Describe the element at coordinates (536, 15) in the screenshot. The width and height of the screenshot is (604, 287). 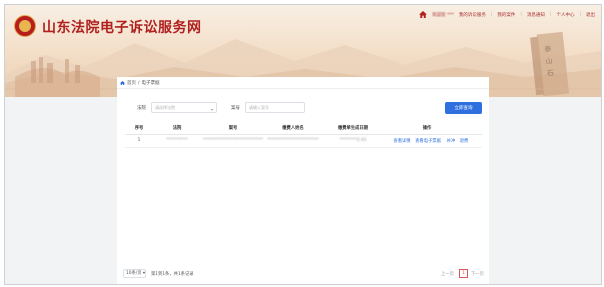
I see `nav-messages: 消息通知` at that location.